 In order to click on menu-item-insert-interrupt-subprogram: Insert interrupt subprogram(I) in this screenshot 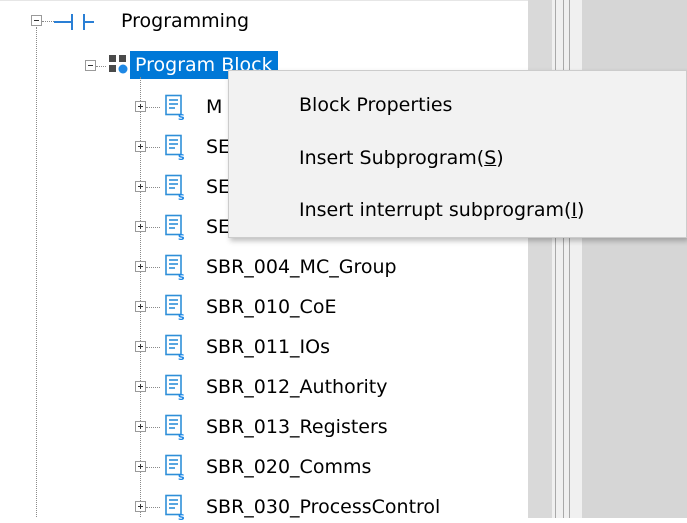, I will do `click(457, 210)`.